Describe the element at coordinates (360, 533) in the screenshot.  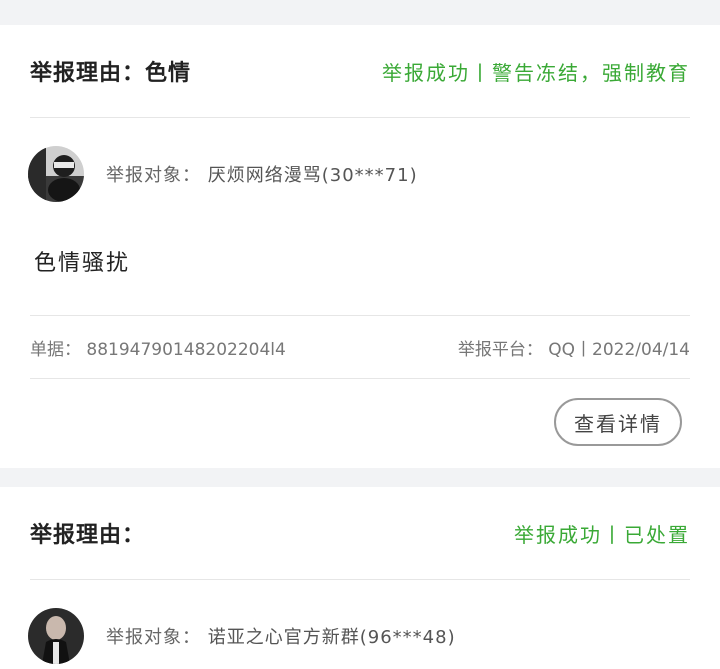
I see `report-header: 举报理由： 举报成功丨已处置` at that location.